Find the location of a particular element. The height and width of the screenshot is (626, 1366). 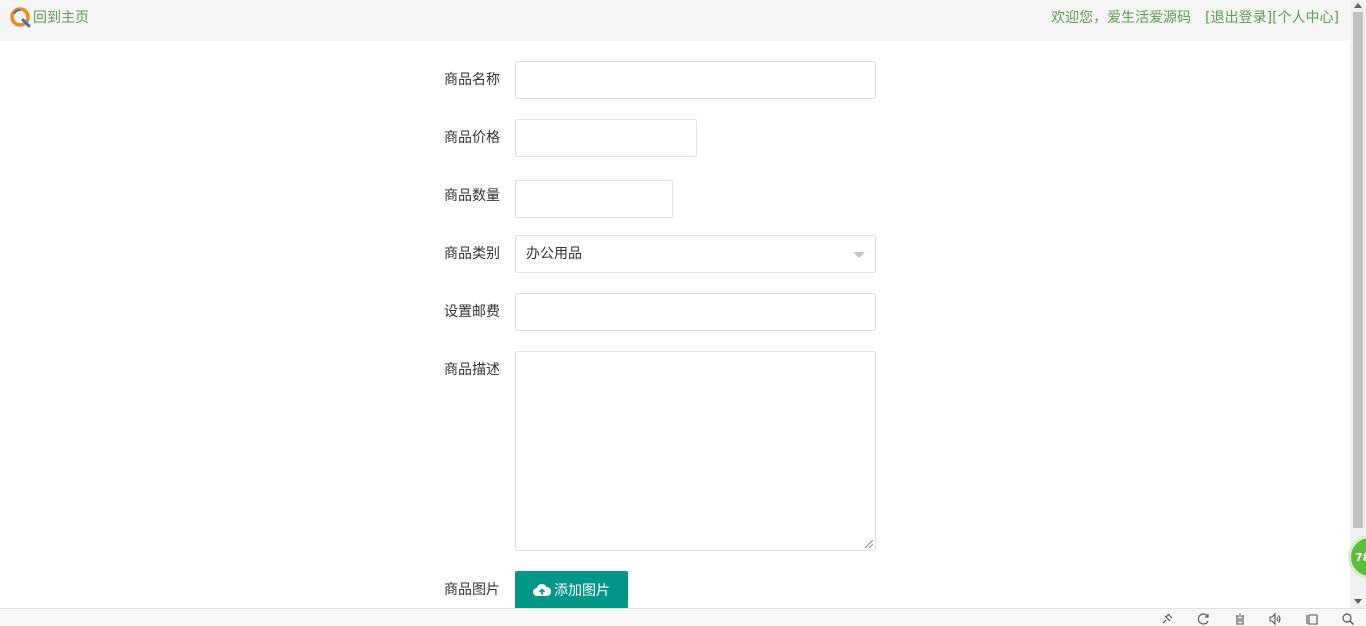

product-category-select: 办公用品 is located at coordinates (695, 254).